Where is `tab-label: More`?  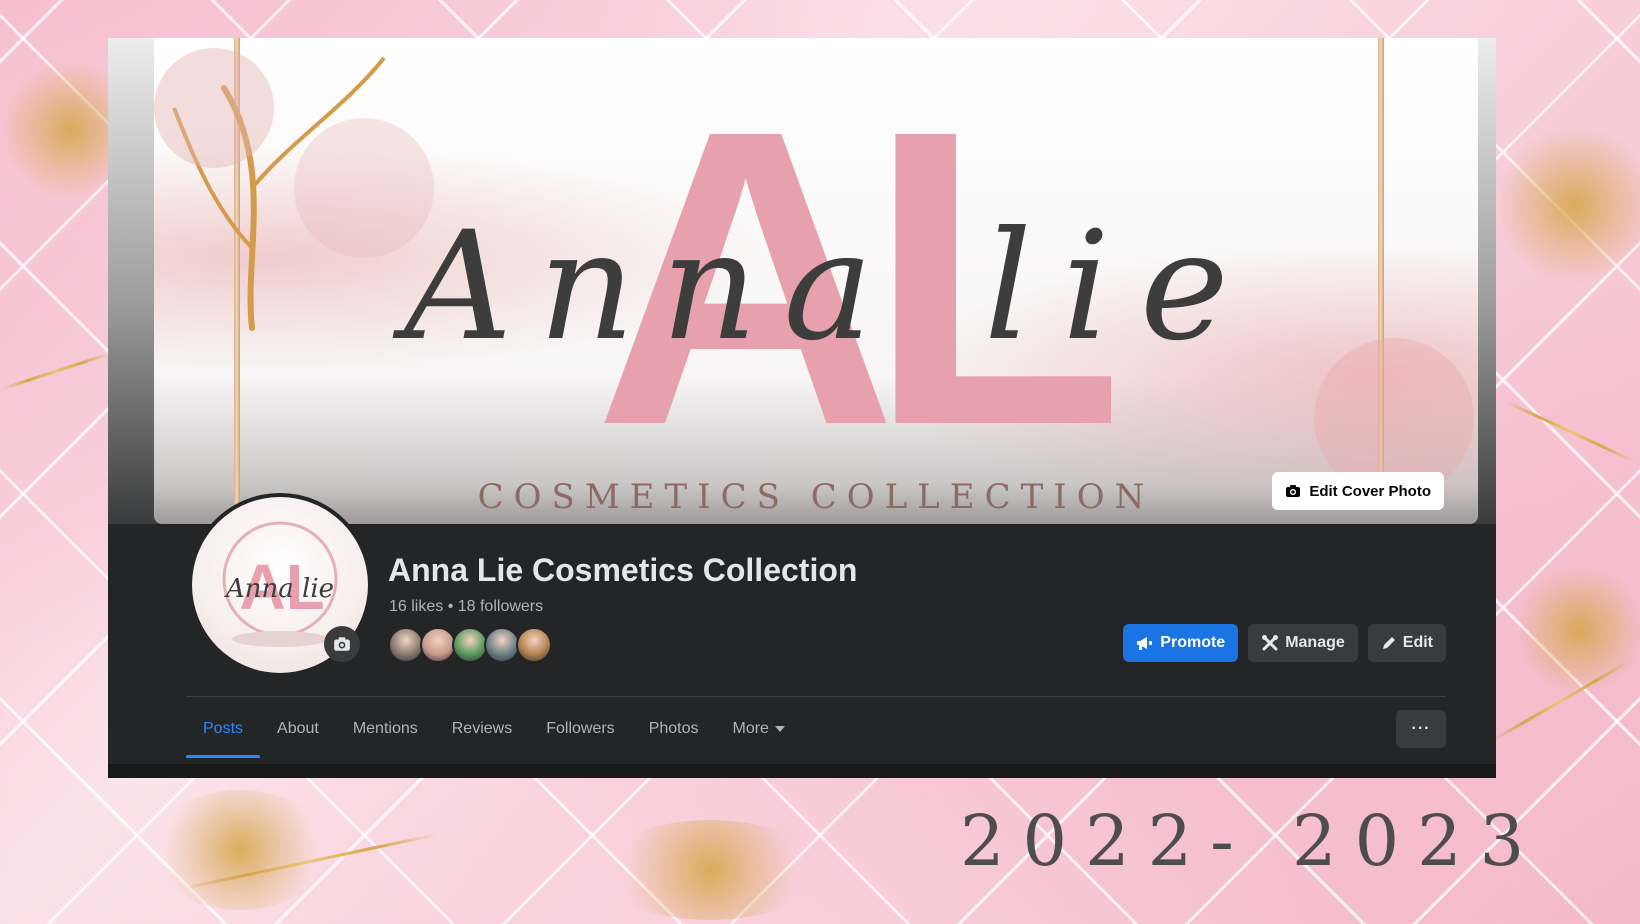
tab-label: More is located at coordinates (750, 728).